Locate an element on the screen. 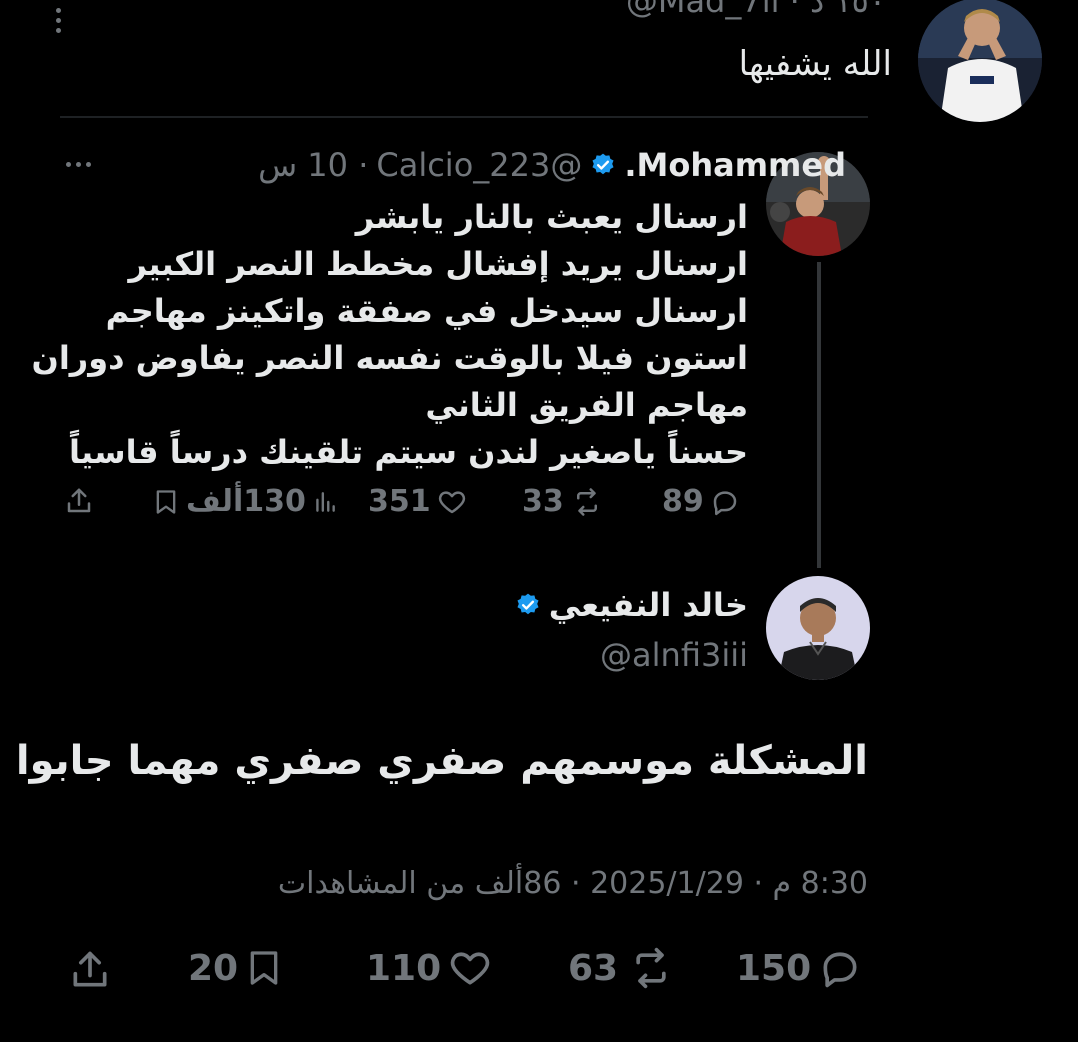  quoted-views-bookmark: 130ألف is located at coordinates (245, 501).